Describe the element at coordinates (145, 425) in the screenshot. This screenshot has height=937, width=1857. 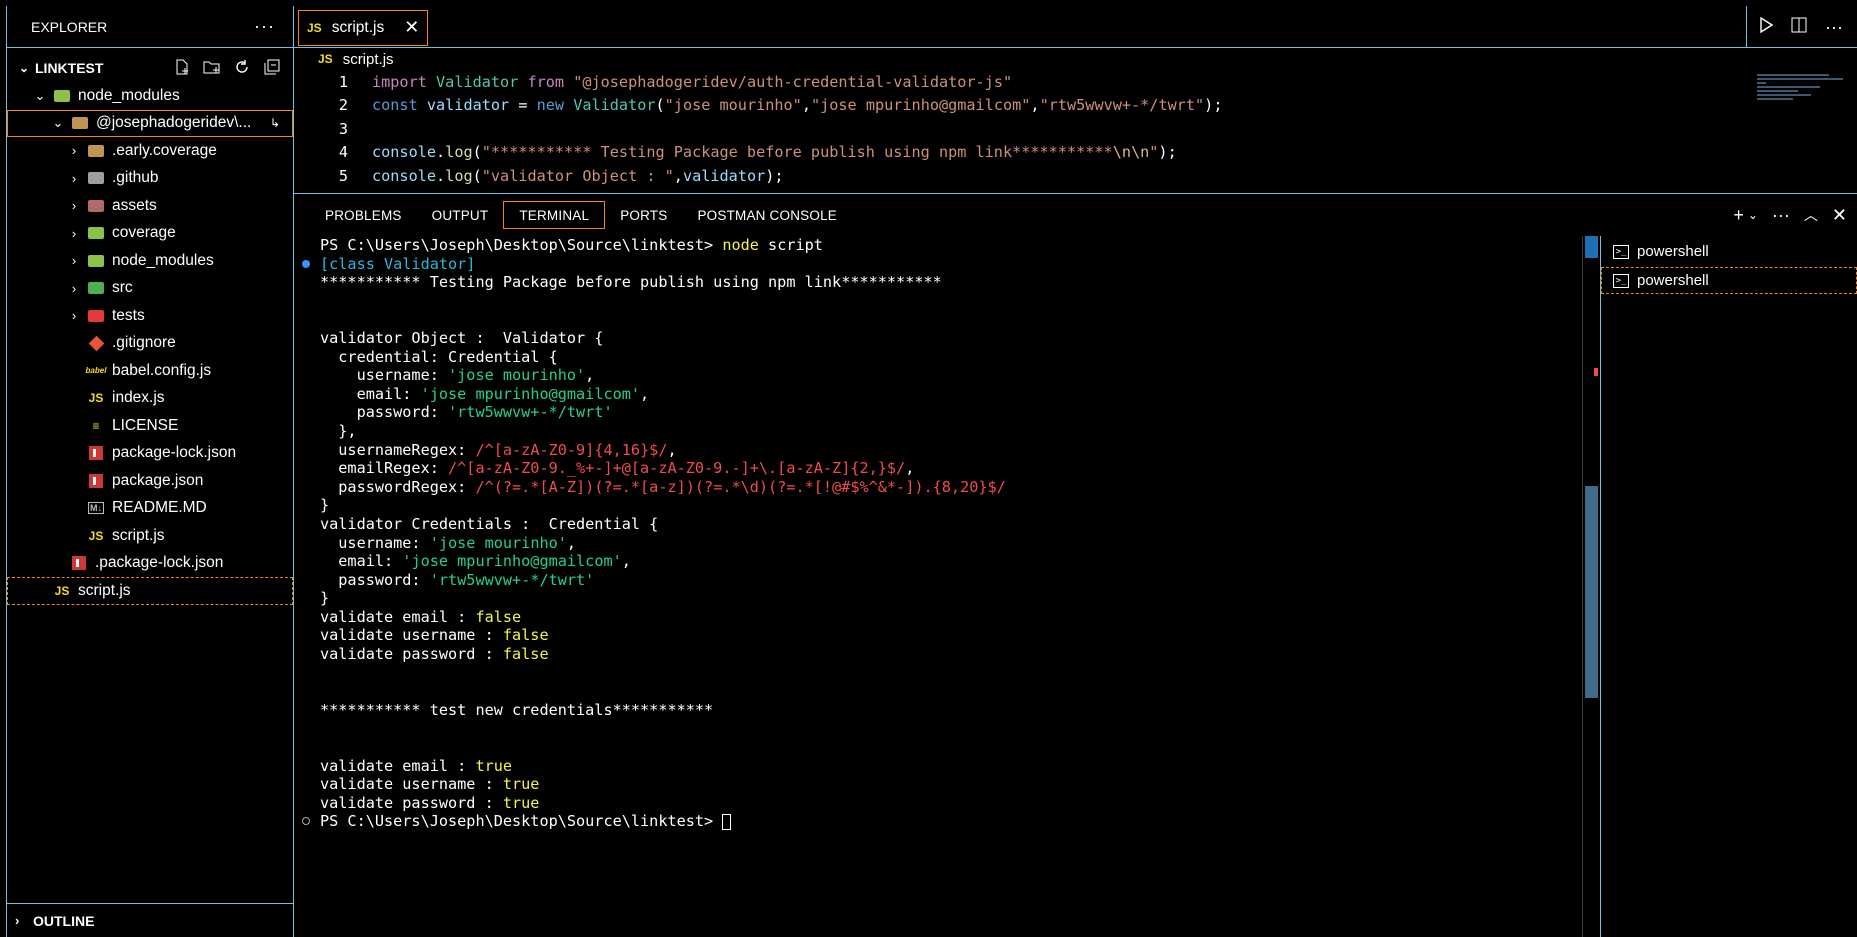
I see `tree-item-label: LICENSE` at that location.